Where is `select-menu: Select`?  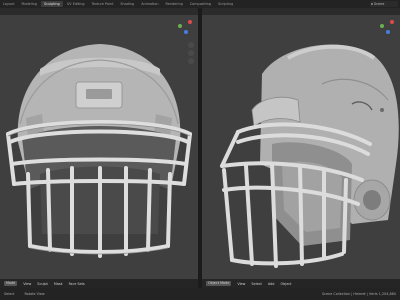
select-menu: Select is located at coordinates (256, 284).